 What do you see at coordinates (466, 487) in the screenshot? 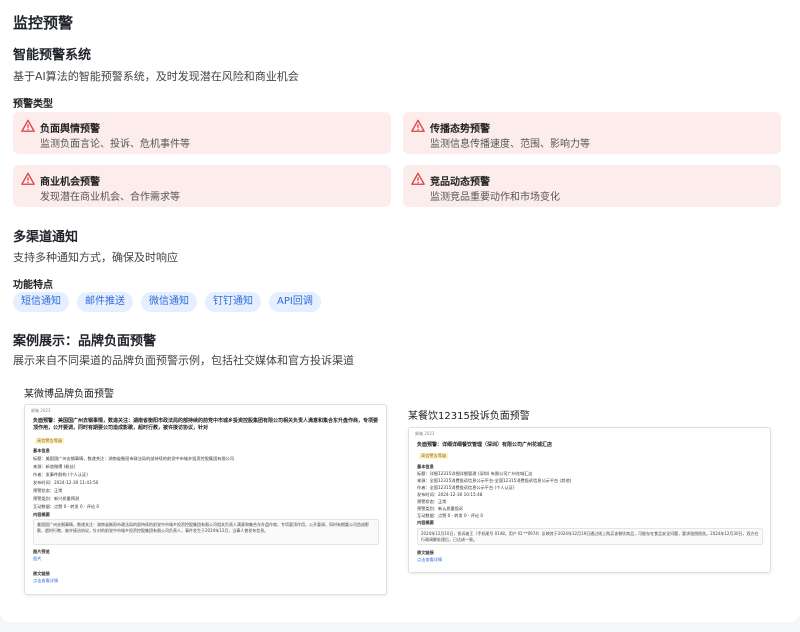
I see `info-line: 作者：全国12315消费投诉信息公示平台 (个人认证)` at bounding box center [466, 487].